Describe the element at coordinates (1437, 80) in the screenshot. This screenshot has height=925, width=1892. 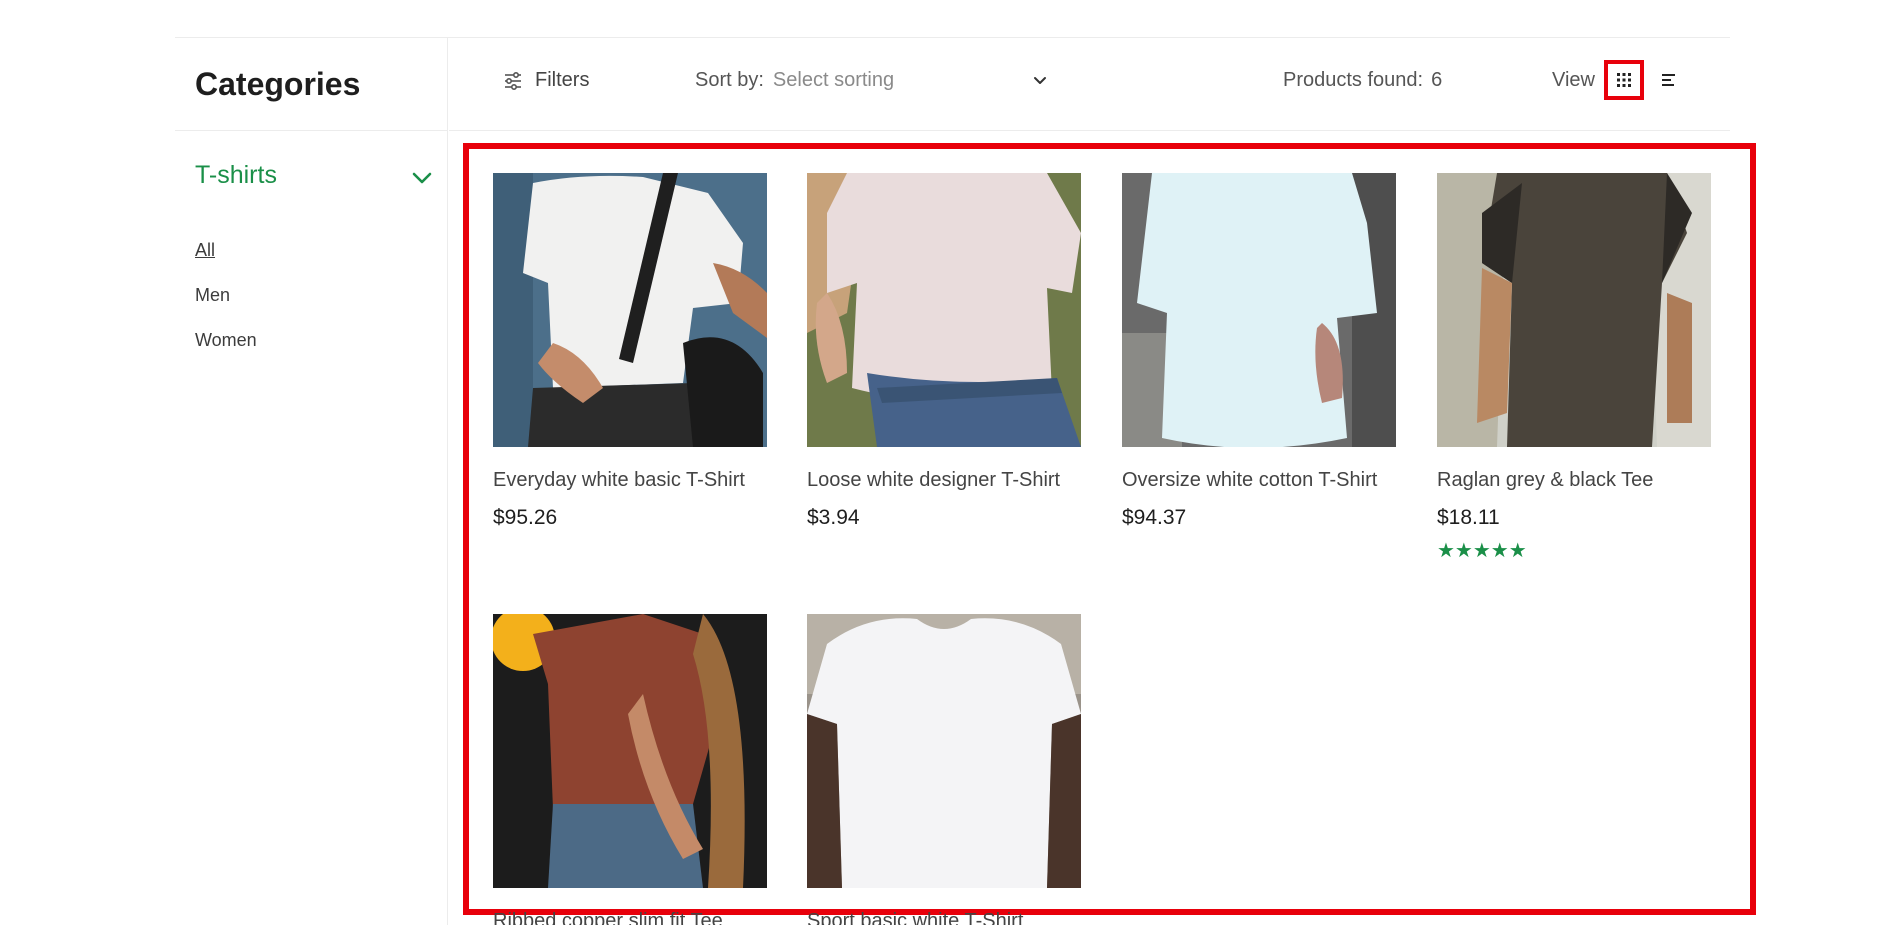
I see `products-found-count: 6` at that location.